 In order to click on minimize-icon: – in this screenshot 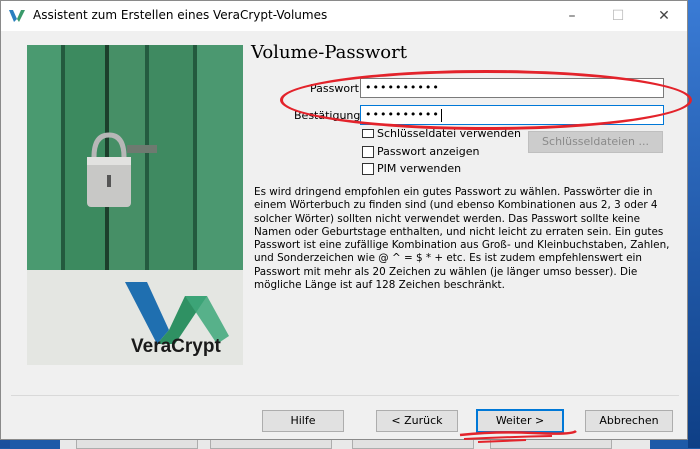, I will do `click(572, 16)`.